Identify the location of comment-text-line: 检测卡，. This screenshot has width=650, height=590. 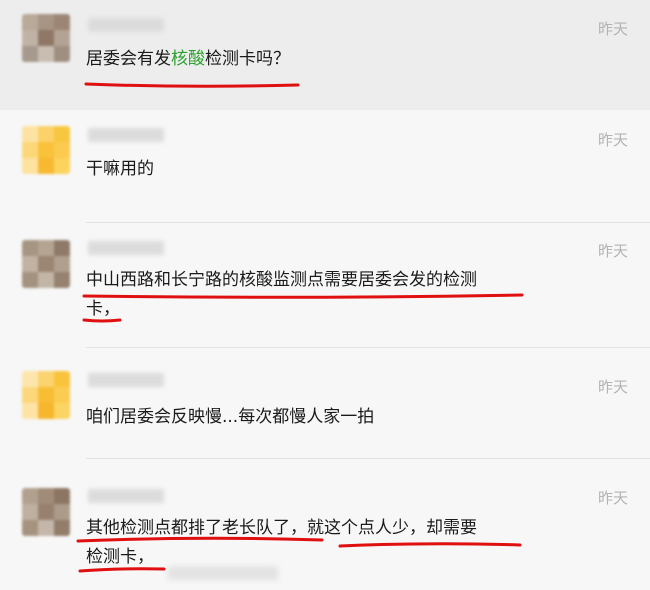
(120, 557).